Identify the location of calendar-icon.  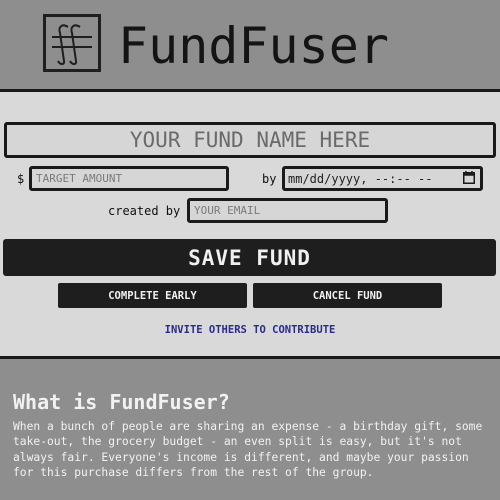
(469, 177).